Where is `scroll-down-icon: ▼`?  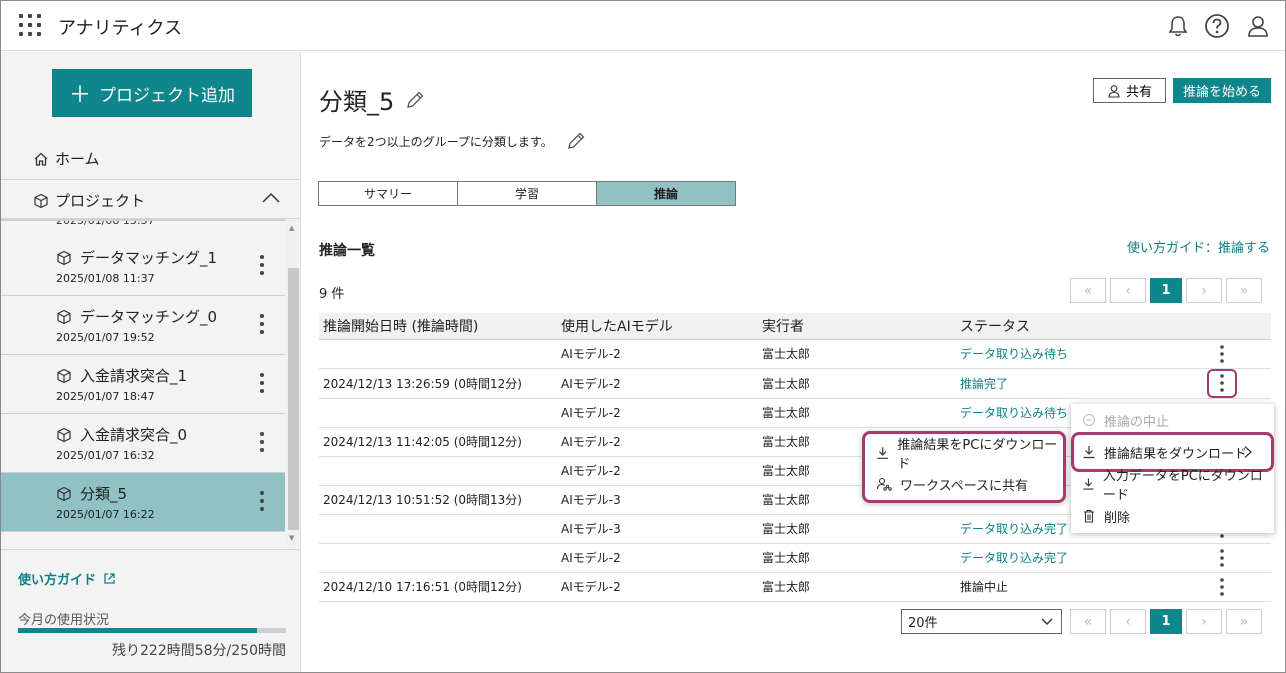
scroll-down-icon: ▼ is located at coordinates (291, 538).